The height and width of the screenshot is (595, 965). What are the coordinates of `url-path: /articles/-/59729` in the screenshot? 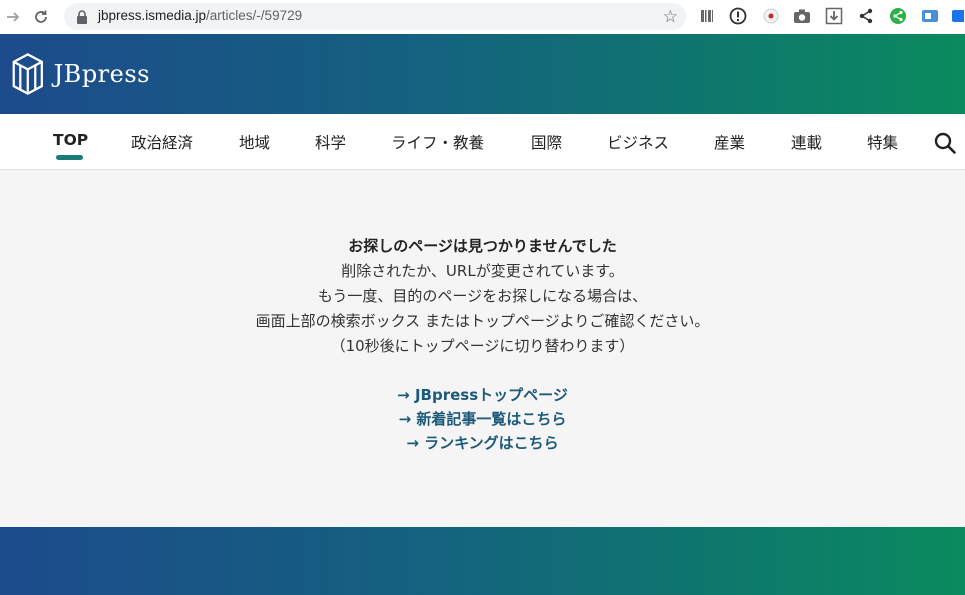 It's located at (254, 15).